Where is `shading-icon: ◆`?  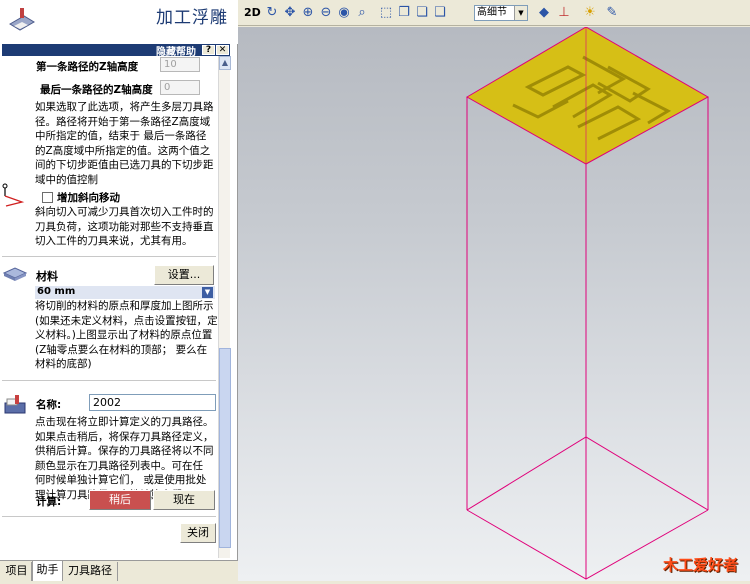 shading-icon: ◆ is located at coordinates (544, 13).